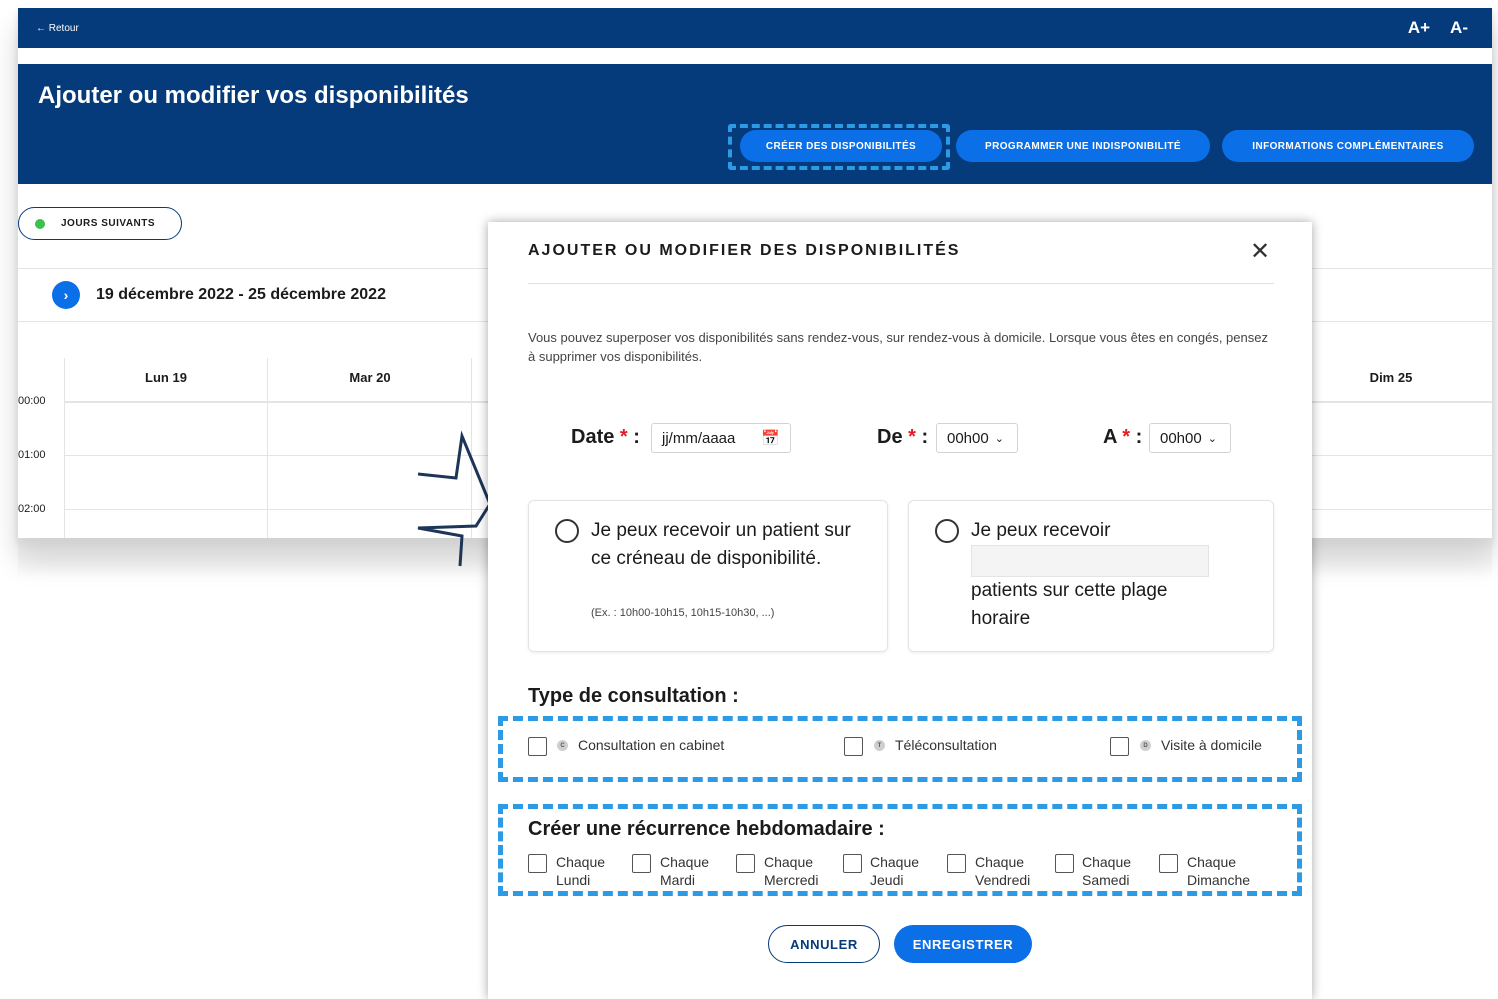  I want to click on thursday-label: Chaque Jeudi, so click(894, 871).